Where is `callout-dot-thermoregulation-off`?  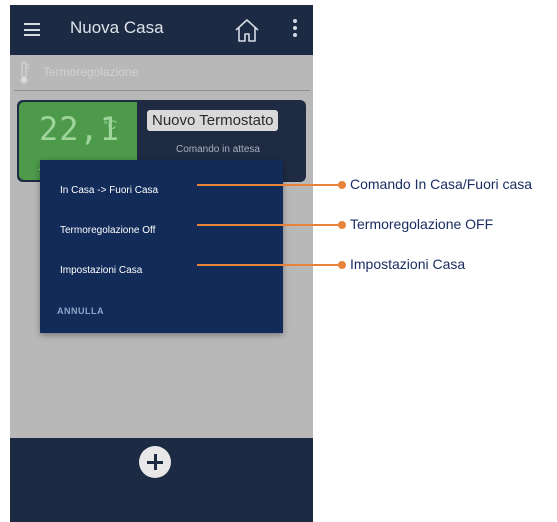
callout-dot-thermoregulation-off is located at coordinates (342, 225).